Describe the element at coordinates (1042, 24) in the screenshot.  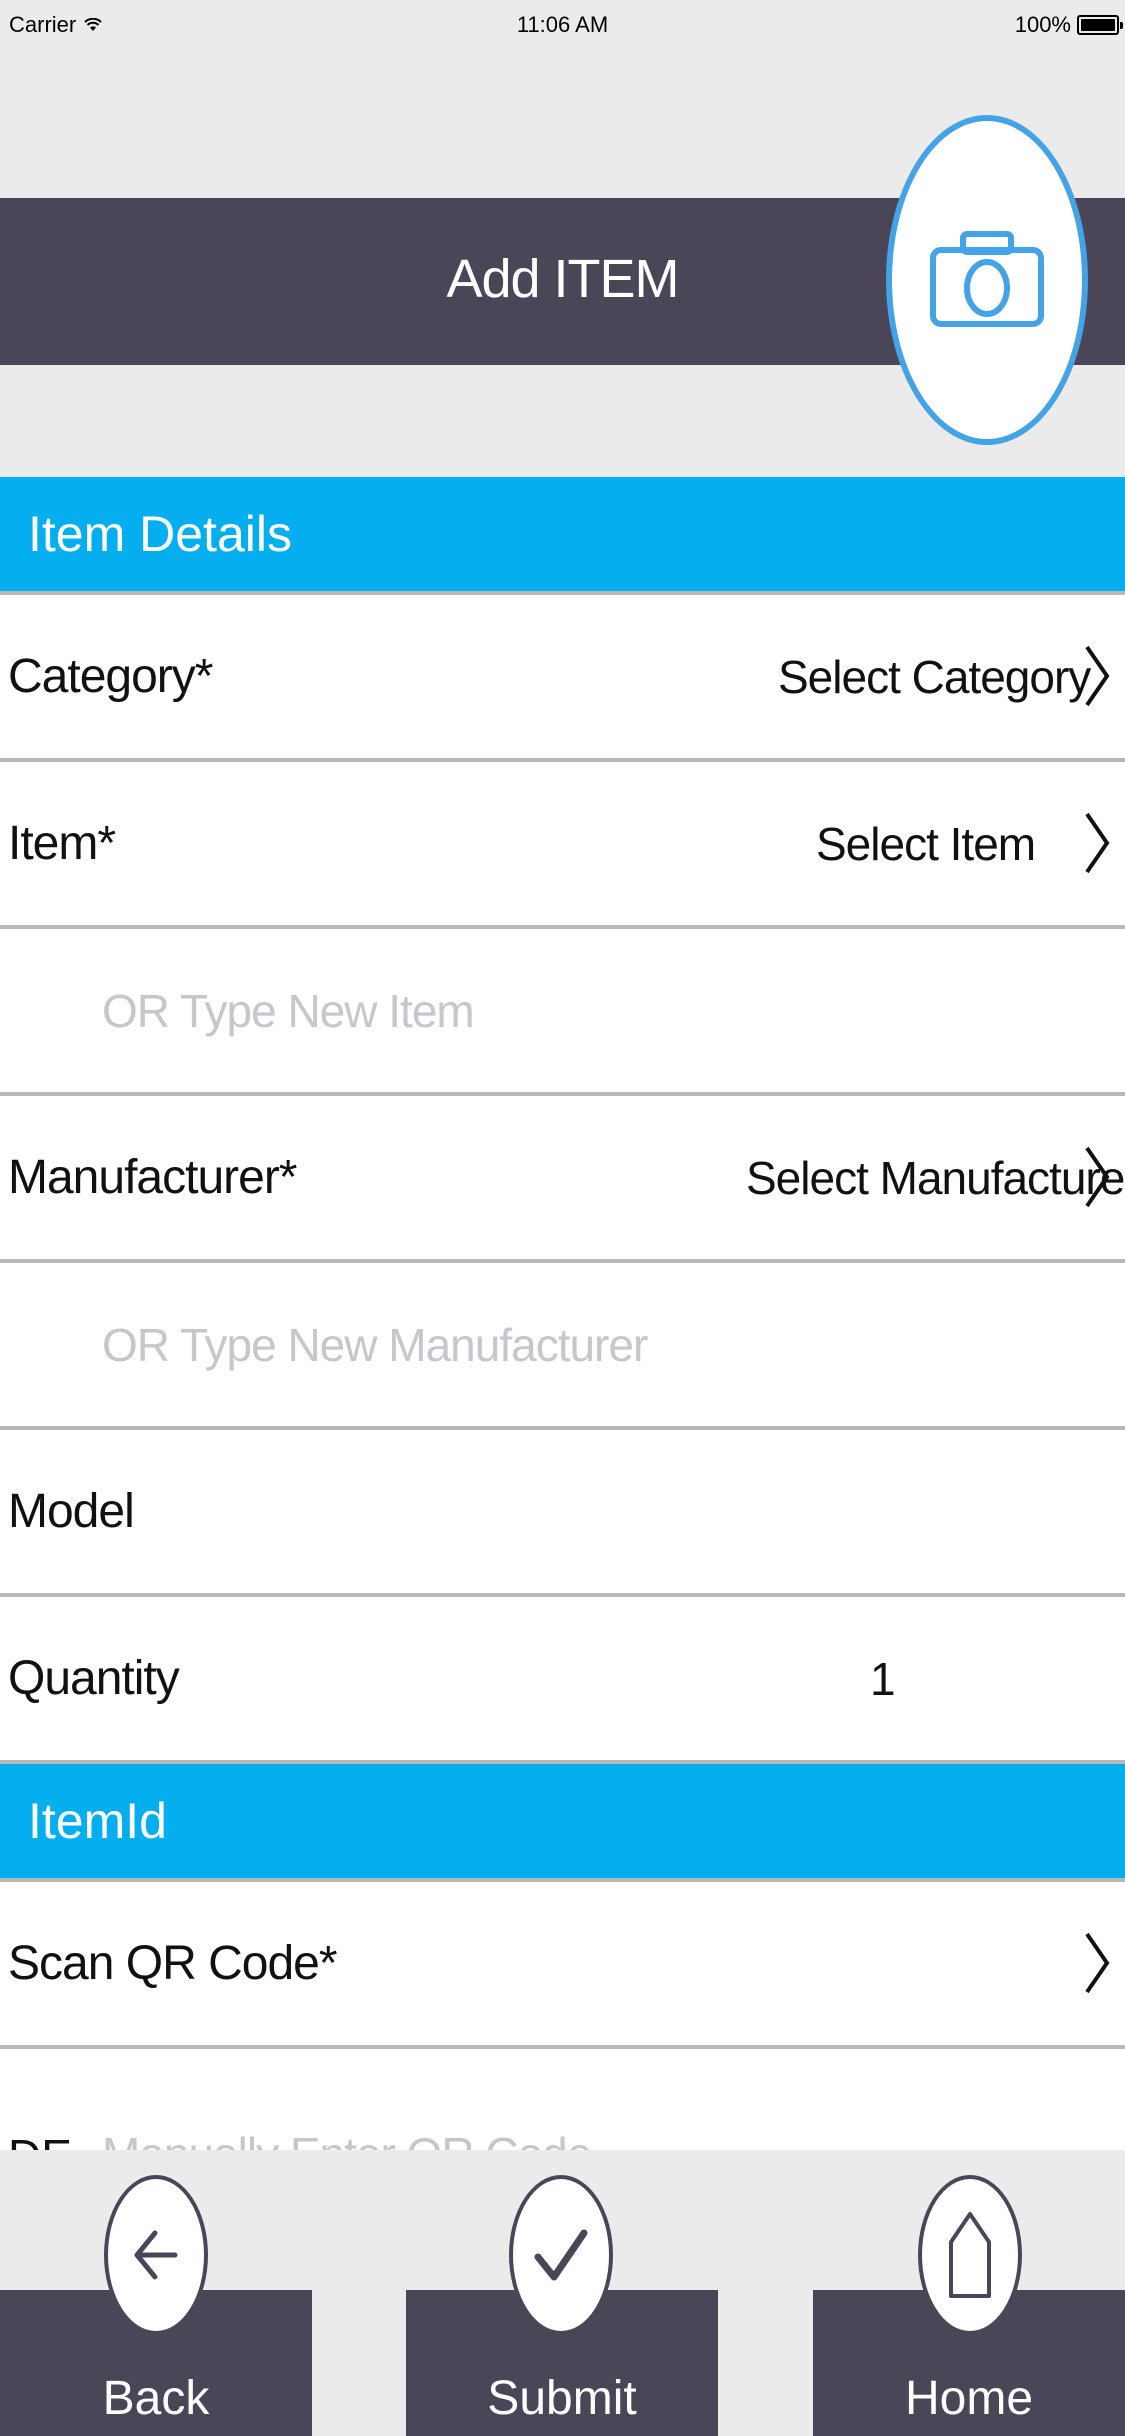
I see `battery-percent: 100%` at that location.